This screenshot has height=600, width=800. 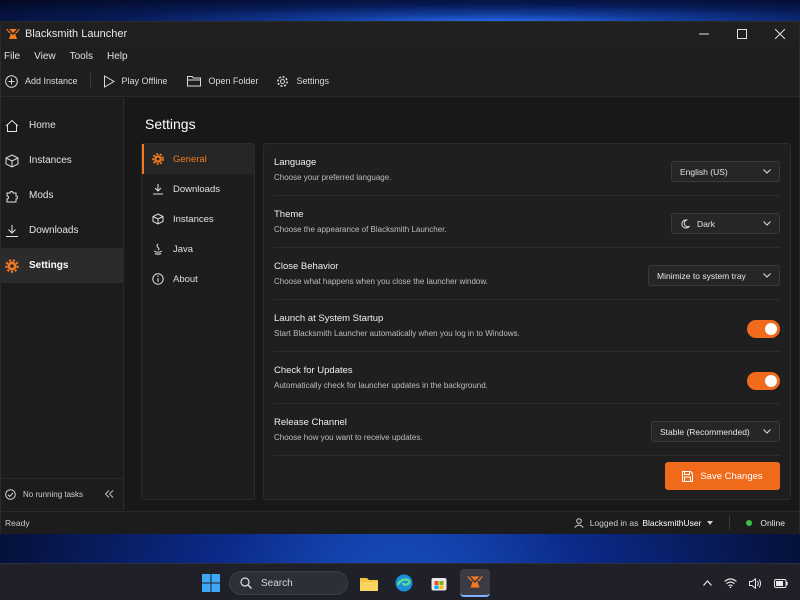 What do you see at coordinates (190, 159) in the screenshot?
I see `subnav-label: General` at bounding box center [190, 159].